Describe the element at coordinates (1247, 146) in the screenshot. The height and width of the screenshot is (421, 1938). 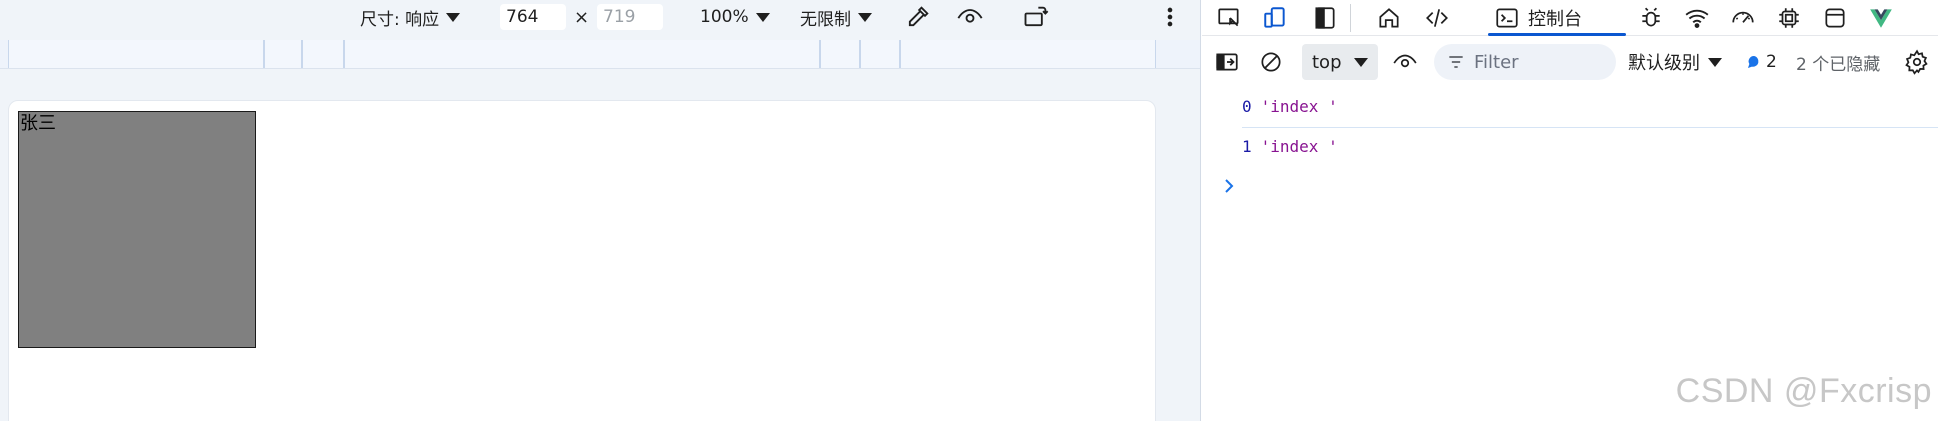
I see `log-index: 1` at that location.